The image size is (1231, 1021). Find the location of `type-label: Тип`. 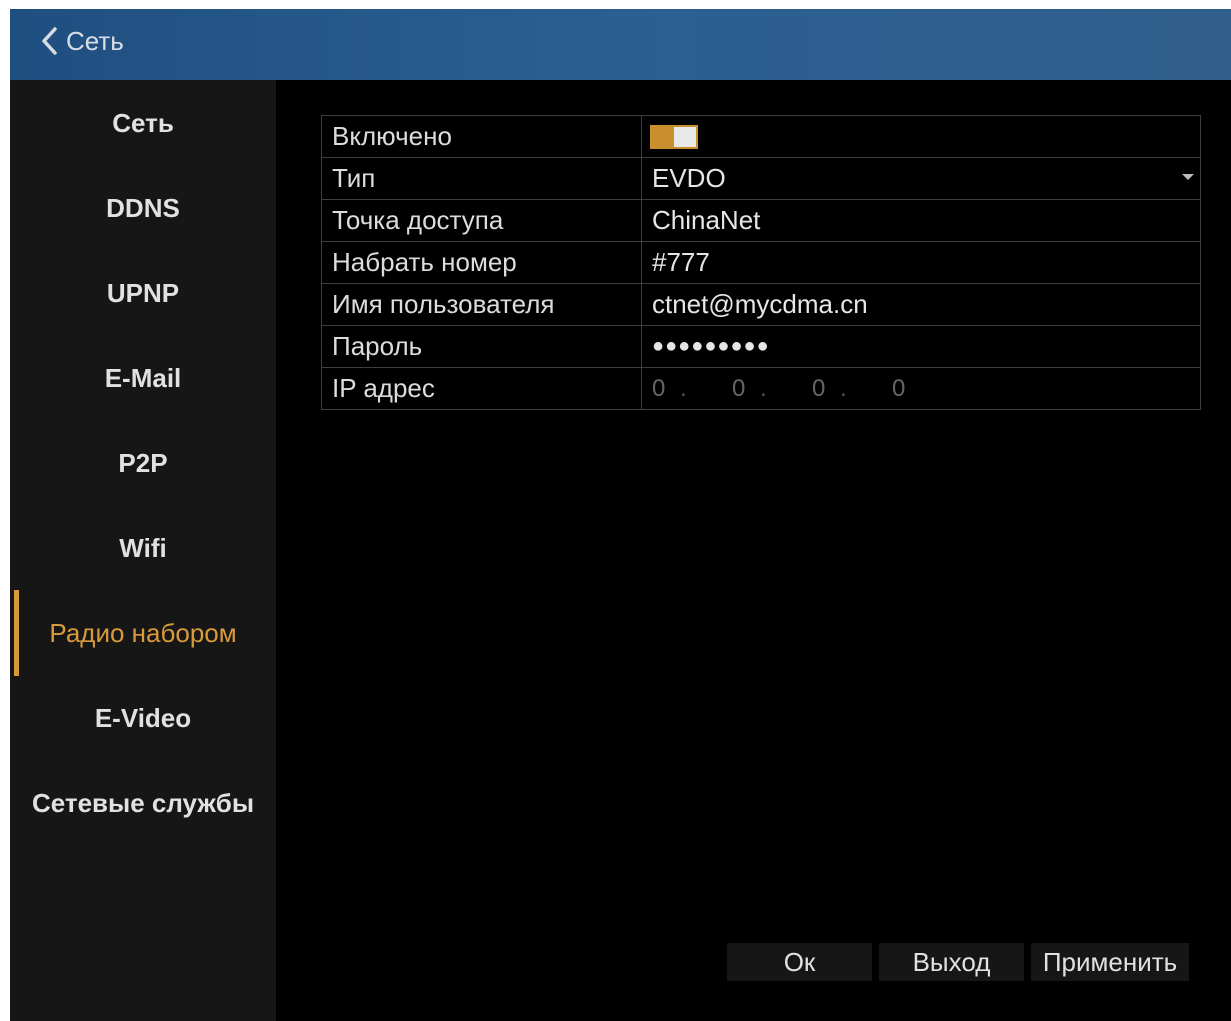

type-label: Тип is located at coordinates (482, 178).